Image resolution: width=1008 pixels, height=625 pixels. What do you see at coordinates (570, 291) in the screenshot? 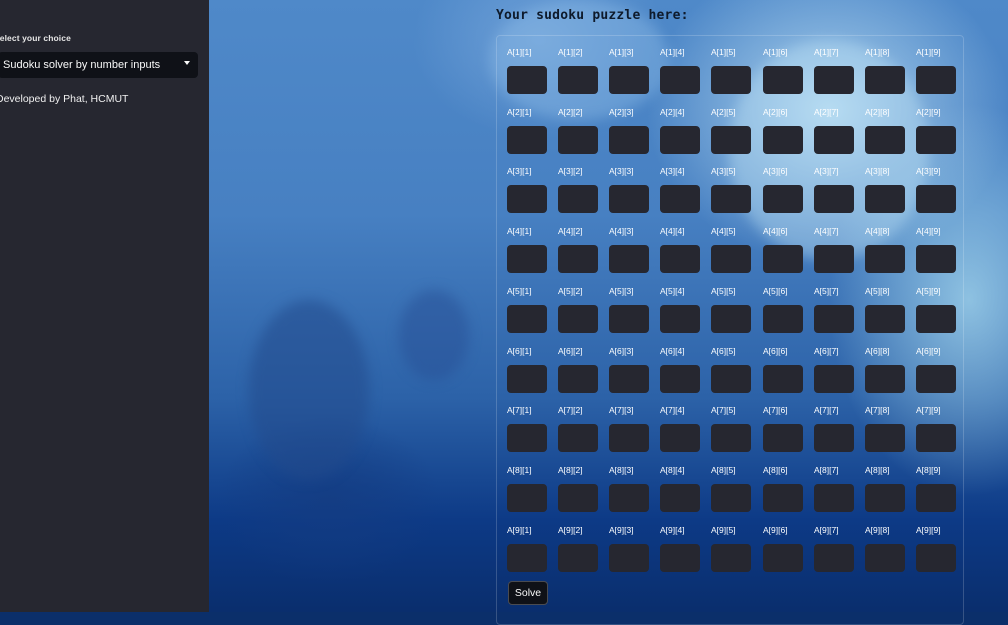
I see `cell-label: A[5][2]` at bounding box center [570, 291].